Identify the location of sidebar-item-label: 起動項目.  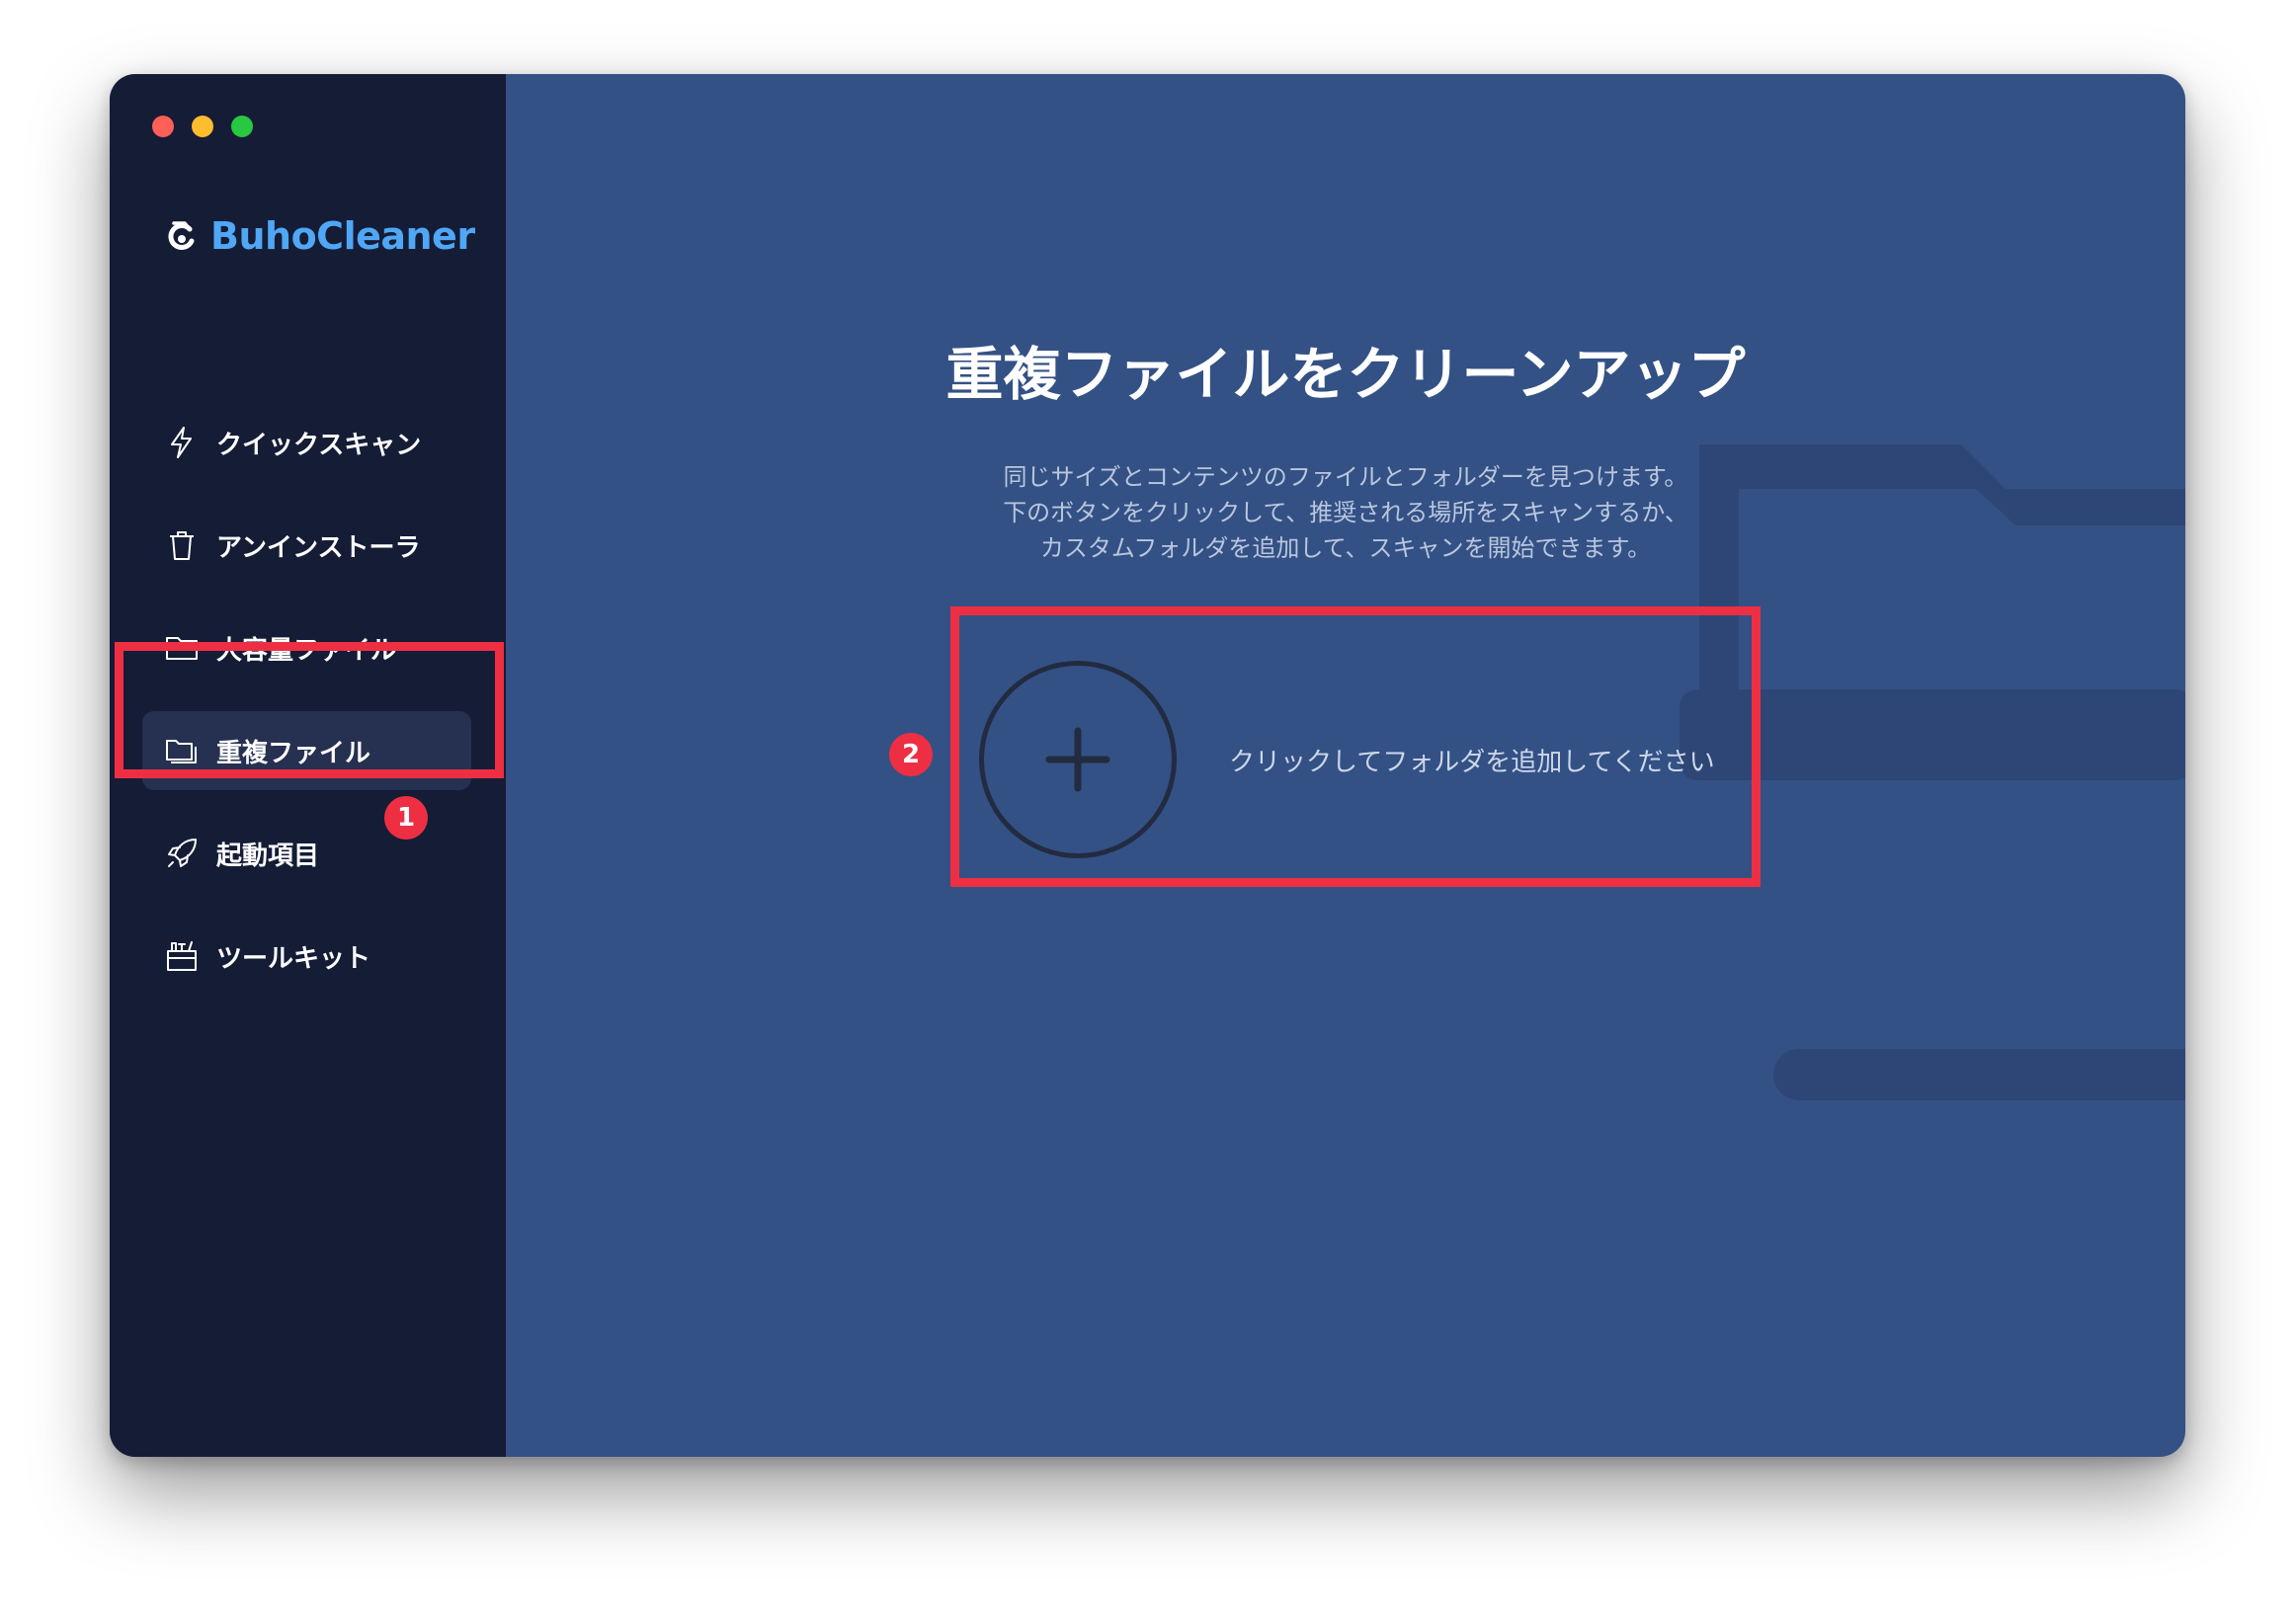
(268, 856).